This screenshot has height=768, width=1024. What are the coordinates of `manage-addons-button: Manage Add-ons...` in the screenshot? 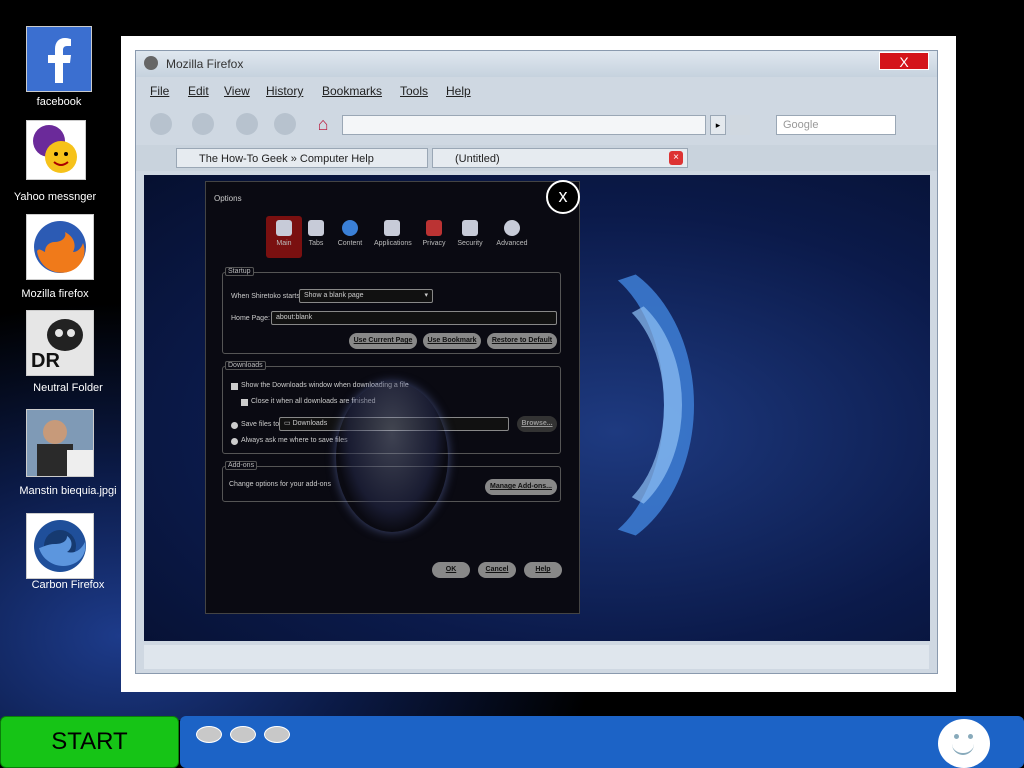 It's located at (521, 487).